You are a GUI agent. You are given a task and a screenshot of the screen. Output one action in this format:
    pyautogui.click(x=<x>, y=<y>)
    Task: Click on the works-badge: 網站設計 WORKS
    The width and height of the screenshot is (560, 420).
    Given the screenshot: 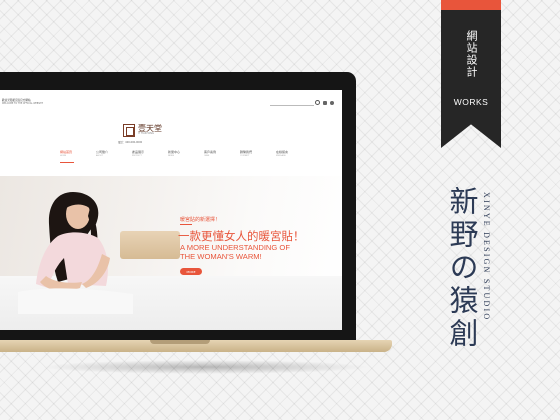 What is the action you would take?
    pyautogui.click(x=471, y=74)
    